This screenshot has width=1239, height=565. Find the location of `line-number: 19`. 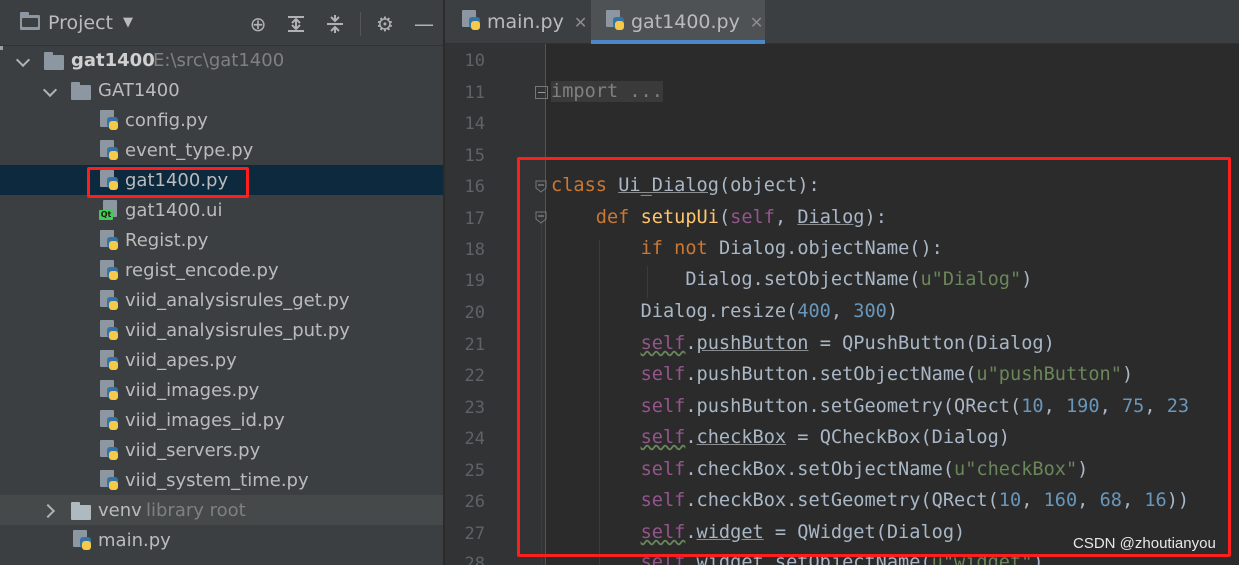

line-number: 19 is located at coordinates (474, 281).